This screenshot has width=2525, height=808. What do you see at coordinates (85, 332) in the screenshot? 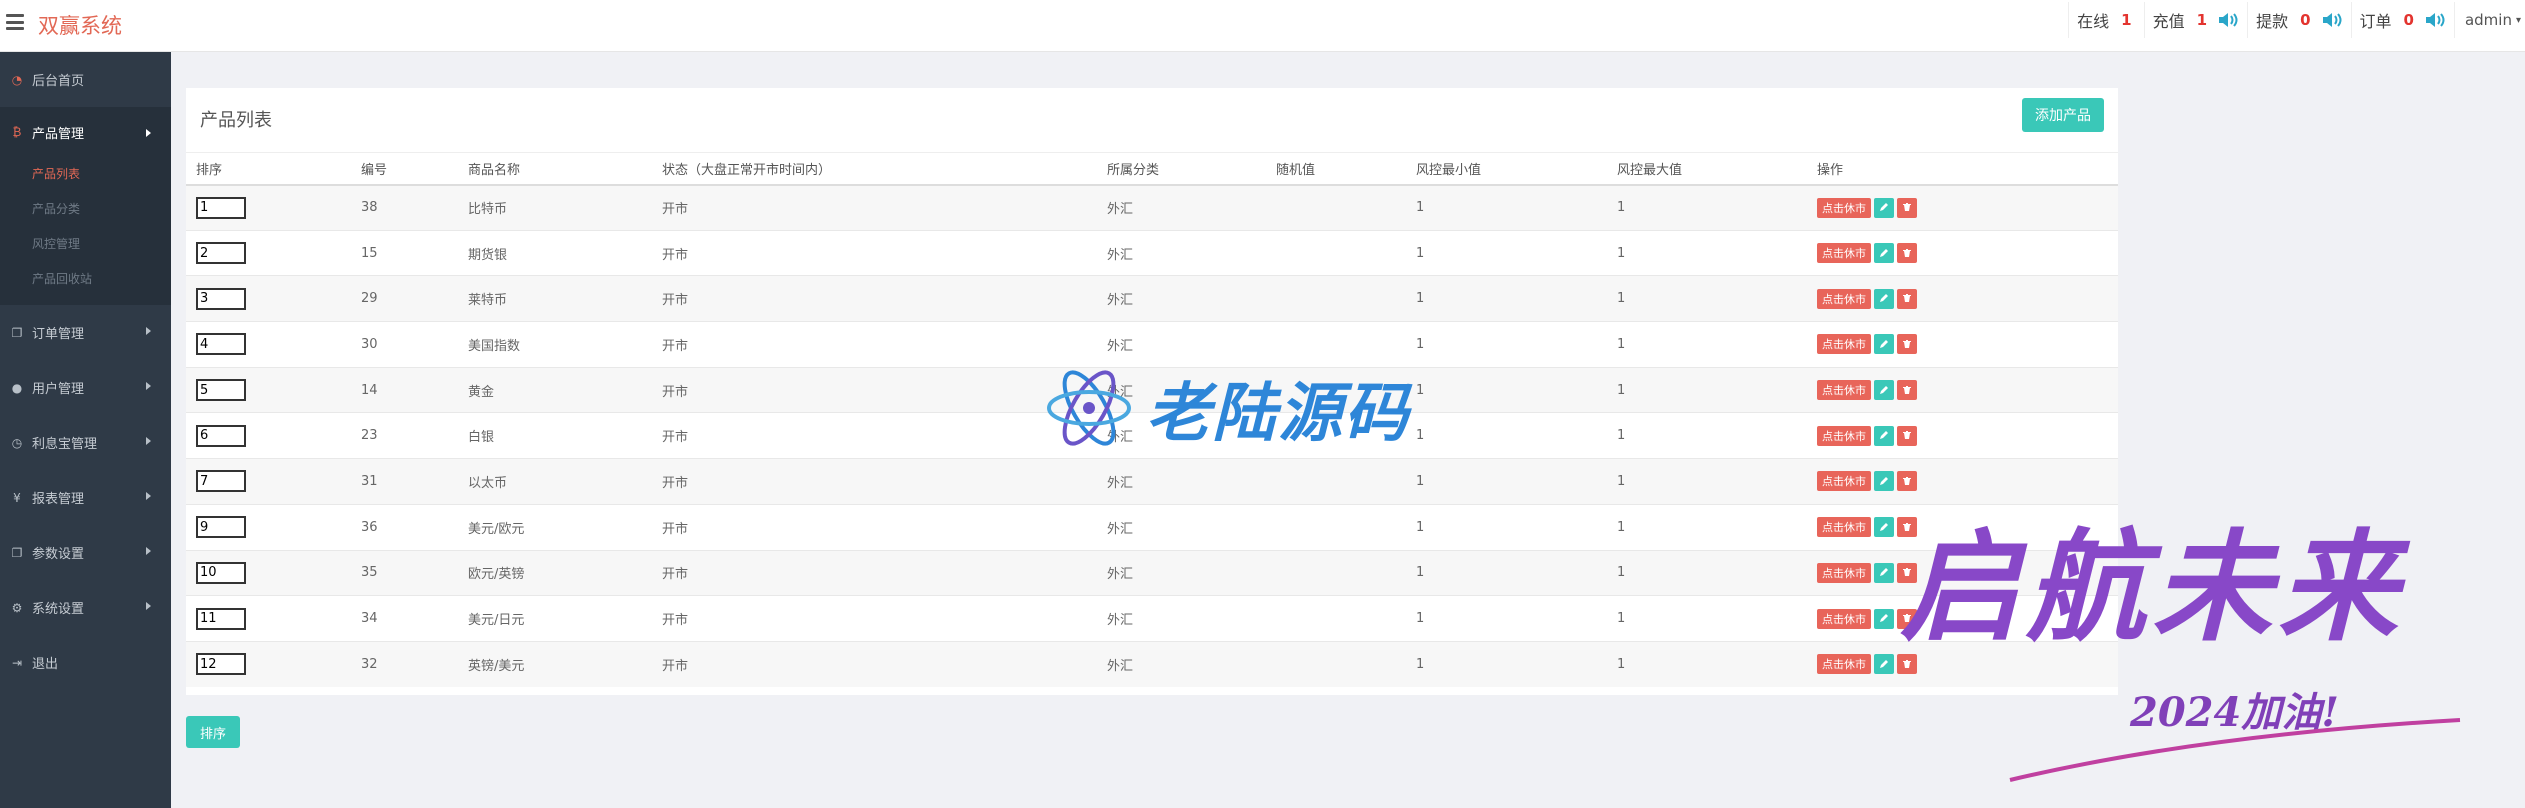
I see `sidebar-item-orders: ❐ 订单管理` at bounding box center [85, 332].